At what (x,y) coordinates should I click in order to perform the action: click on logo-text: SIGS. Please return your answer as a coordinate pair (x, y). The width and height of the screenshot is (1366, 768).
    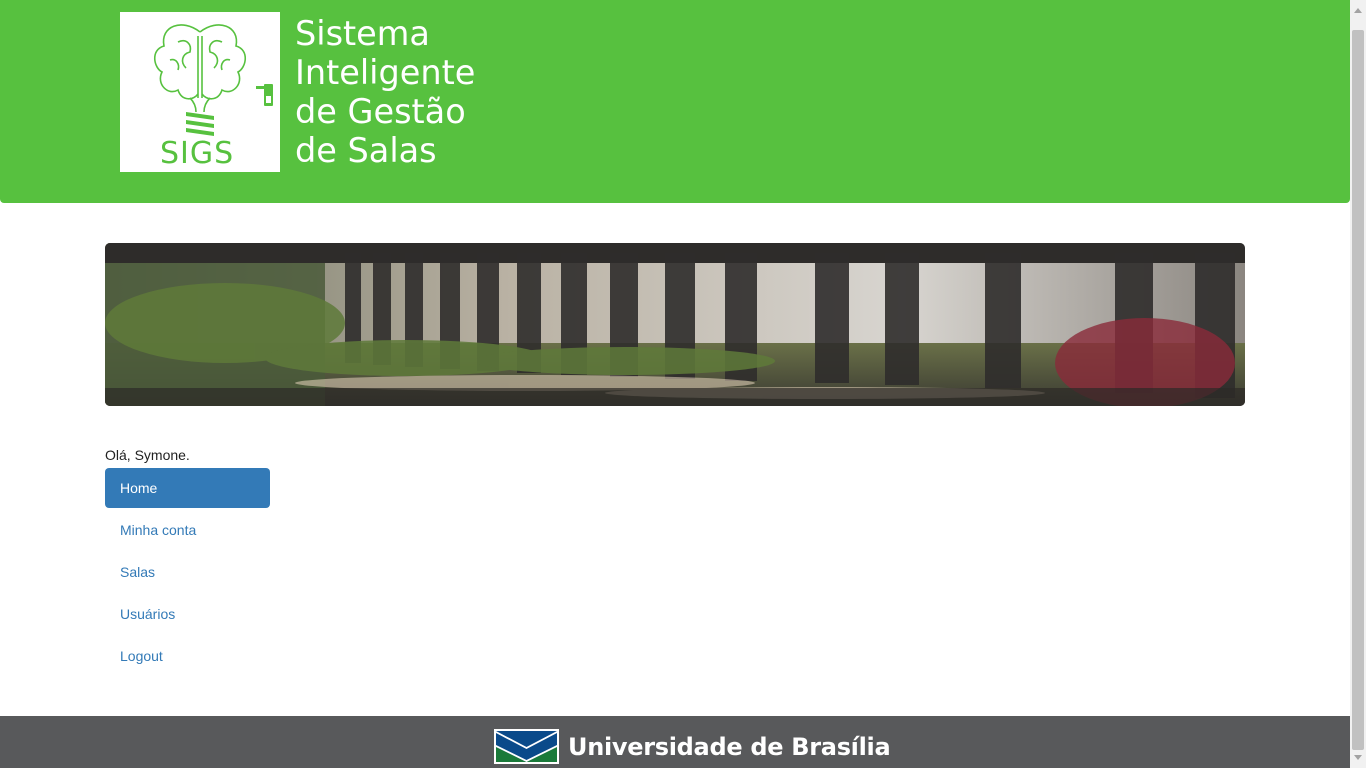
    Looking at the image, I should click on (197, 153).